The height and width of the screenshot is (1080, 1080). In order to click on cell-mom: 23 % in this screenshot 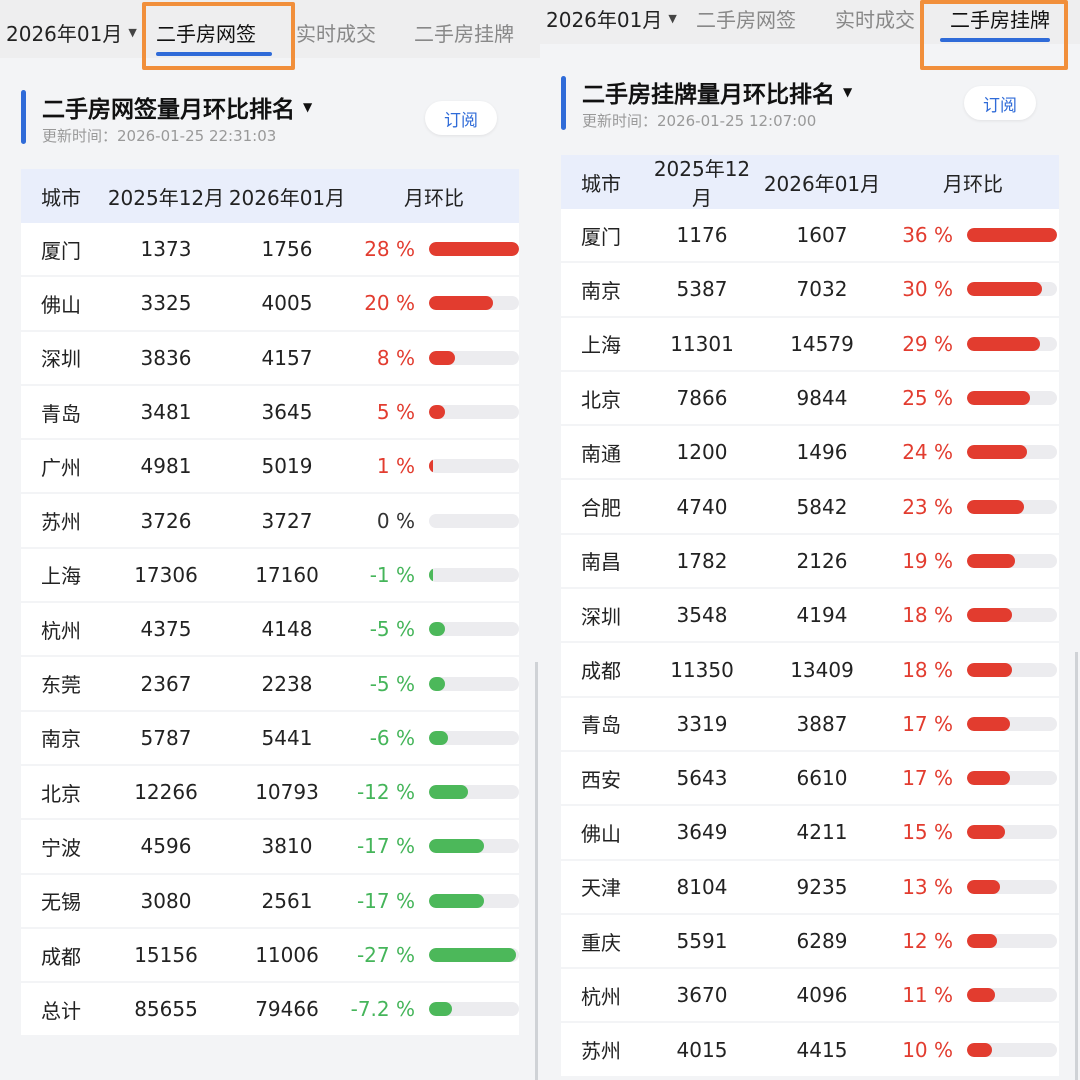, I will do `click(927, 506)`.